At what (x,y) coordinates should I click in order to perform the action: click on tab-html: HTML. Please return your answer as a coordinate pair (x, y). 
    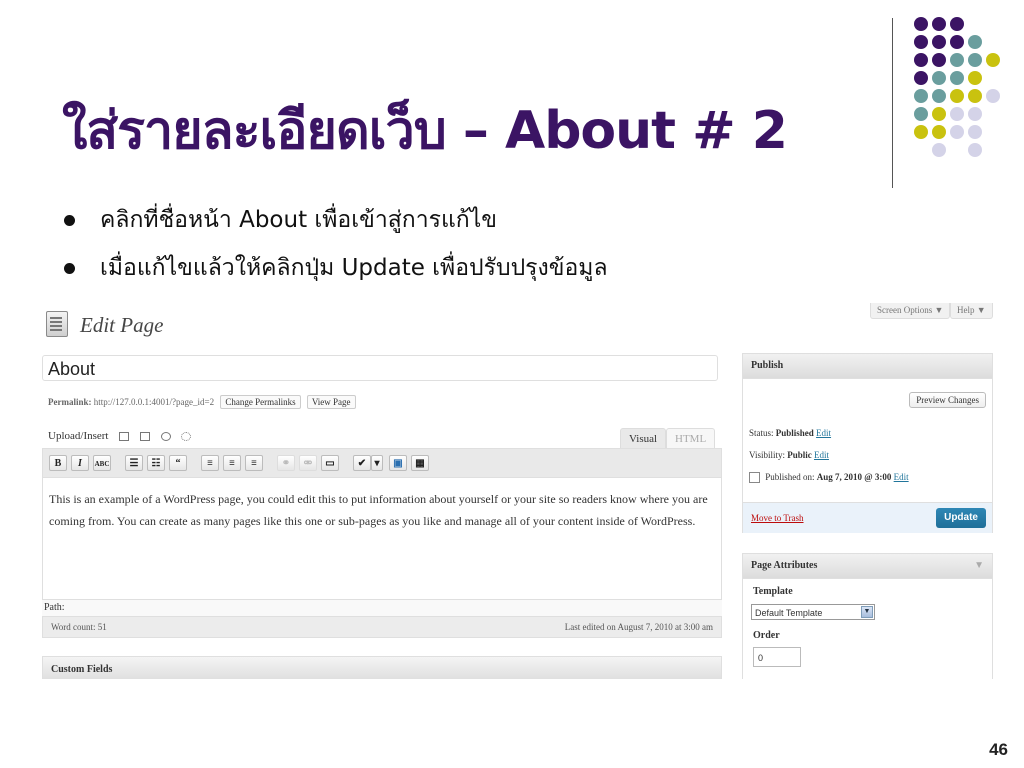
    Looking at the image, I should click on (691, 438).